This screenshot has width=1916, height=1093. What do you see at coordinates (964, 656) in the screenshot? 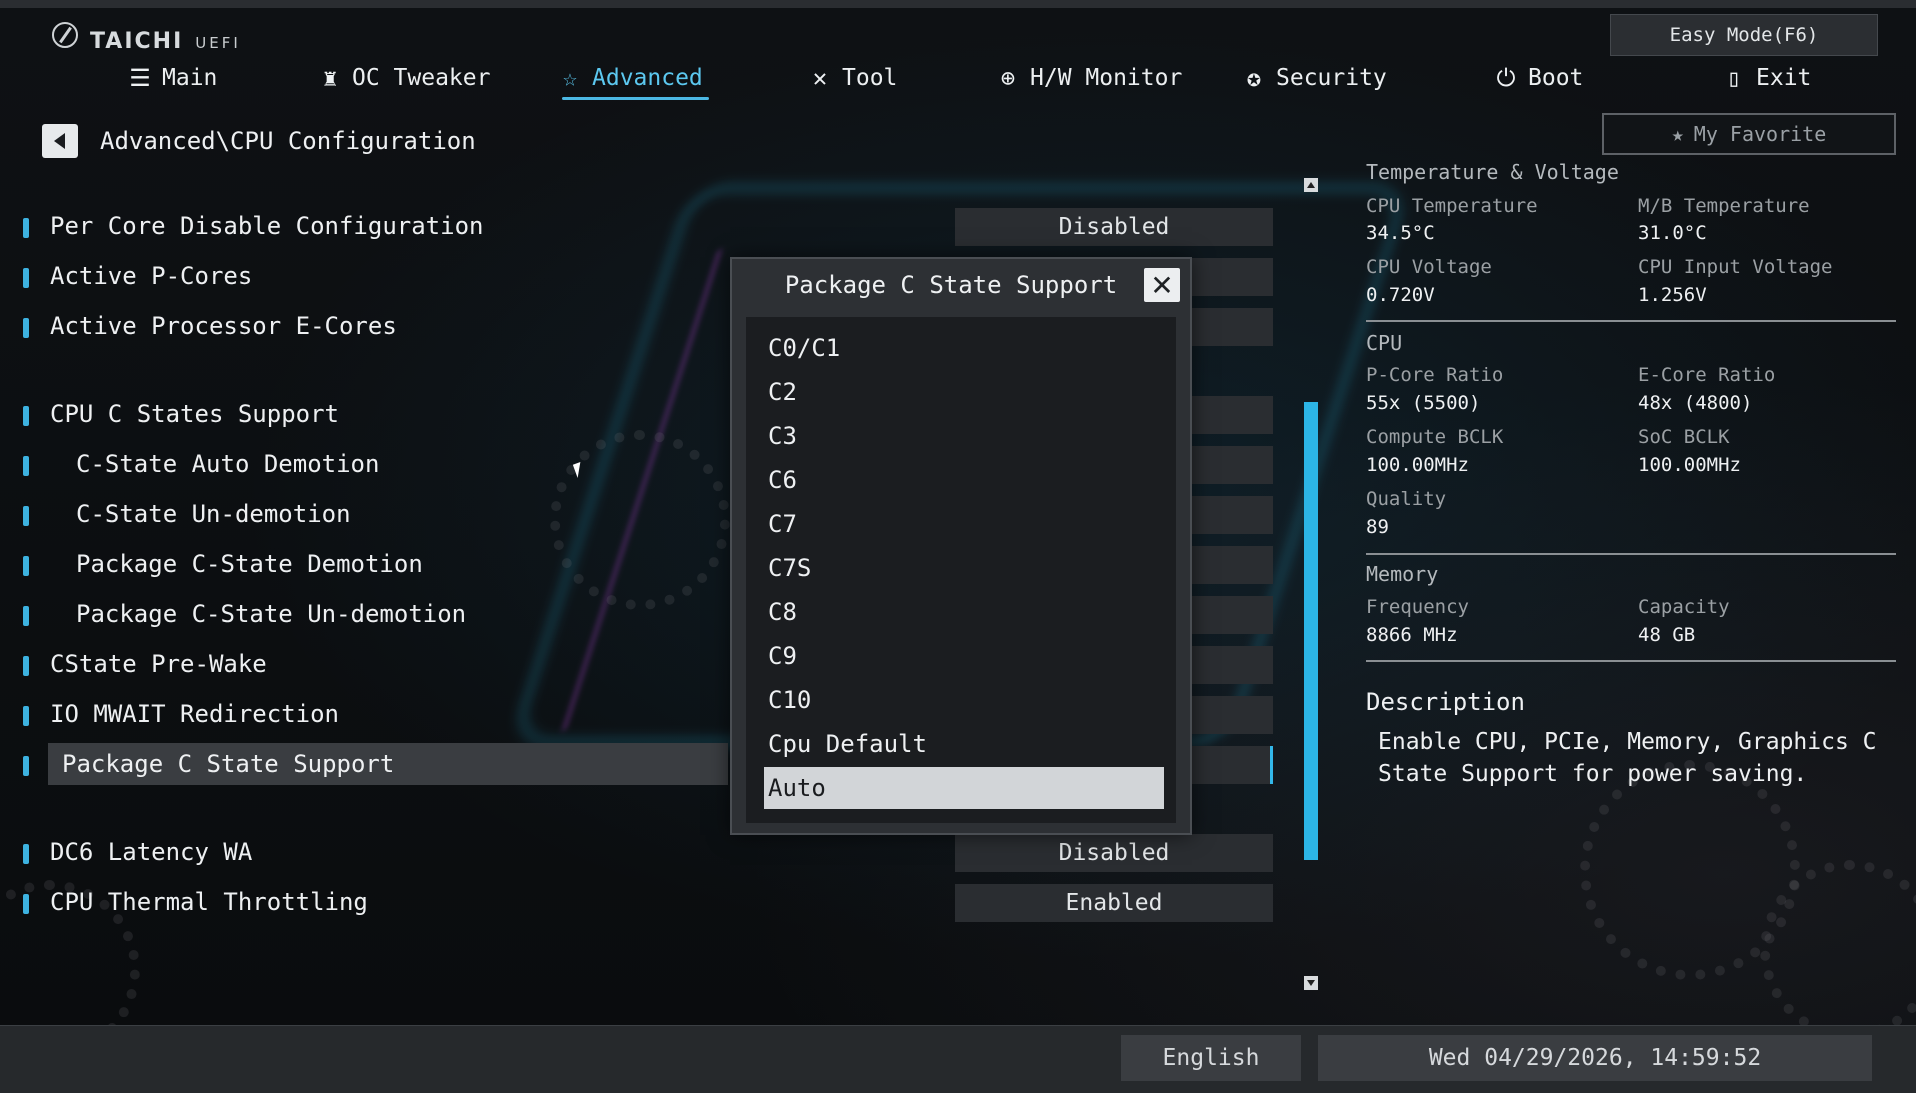
I see `option-item: C9` at bounding box center [964, 656].